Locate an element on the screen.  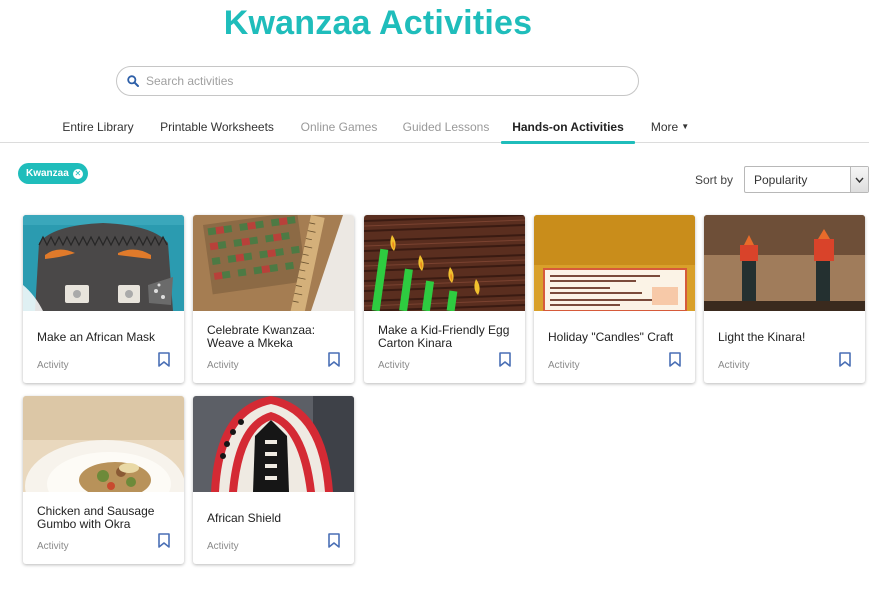
tab-more: More ▼ is located at coordinates (670, 126).